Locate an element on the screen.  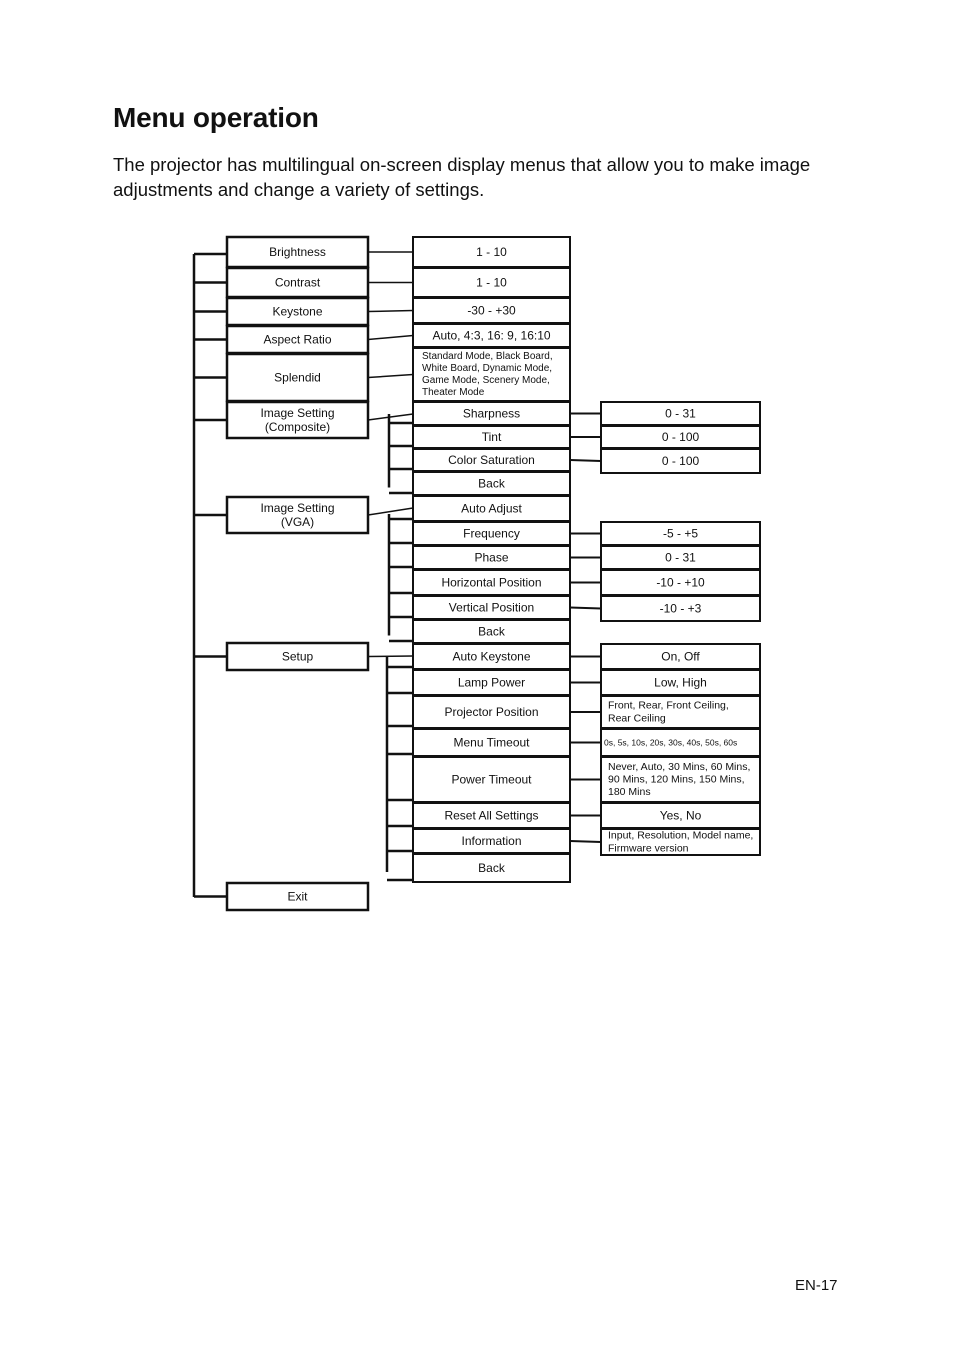
option-values: White Board, Dynamic Mode, is located at coordinates (487, 368).